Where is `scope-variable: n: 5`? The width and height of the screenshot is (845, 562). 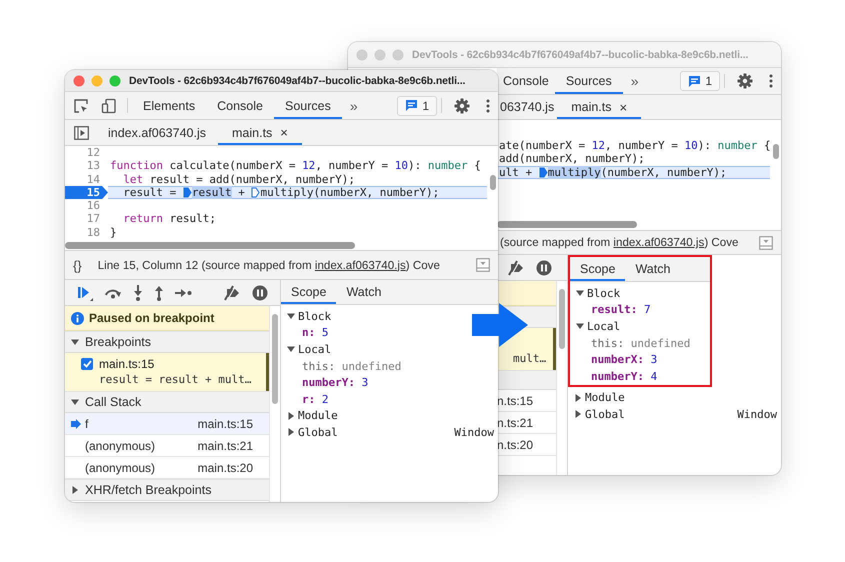
scope-variable: n: 5 is located at coordinates (315, 333).